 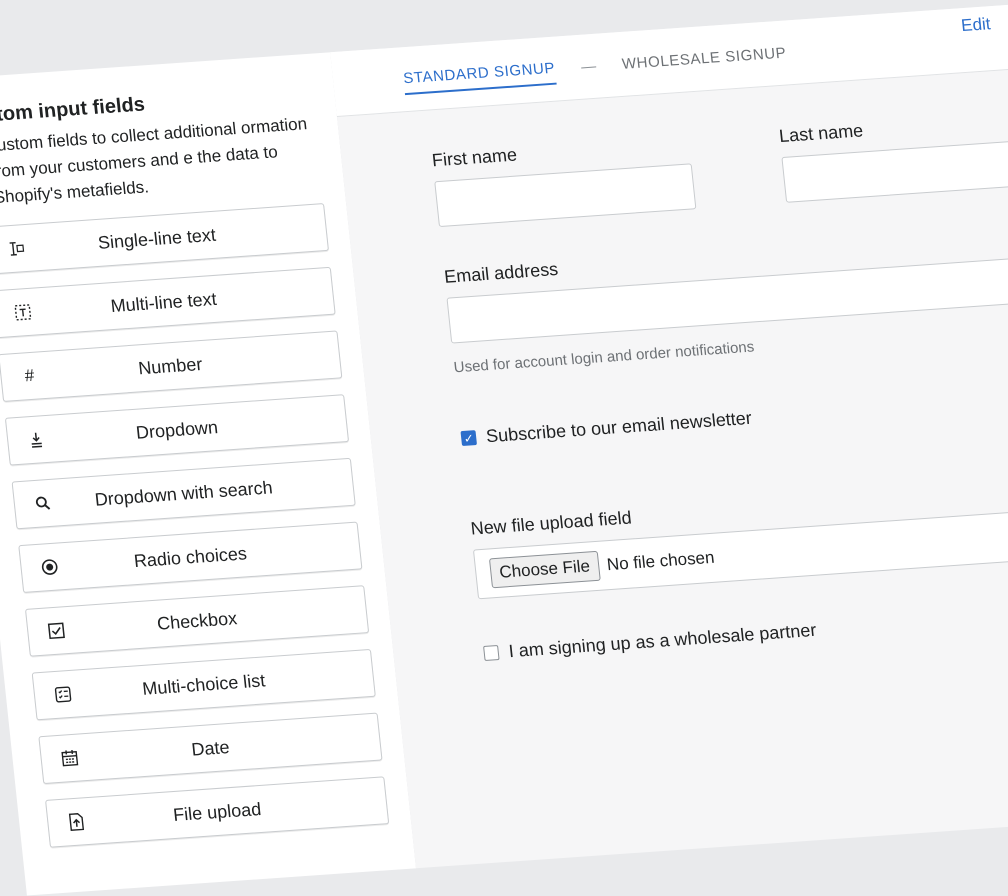 What do you see at coordinates (163, 302) in the screenshot?
I see `field-label: Multi-line text` at bounding box center [163, 302].